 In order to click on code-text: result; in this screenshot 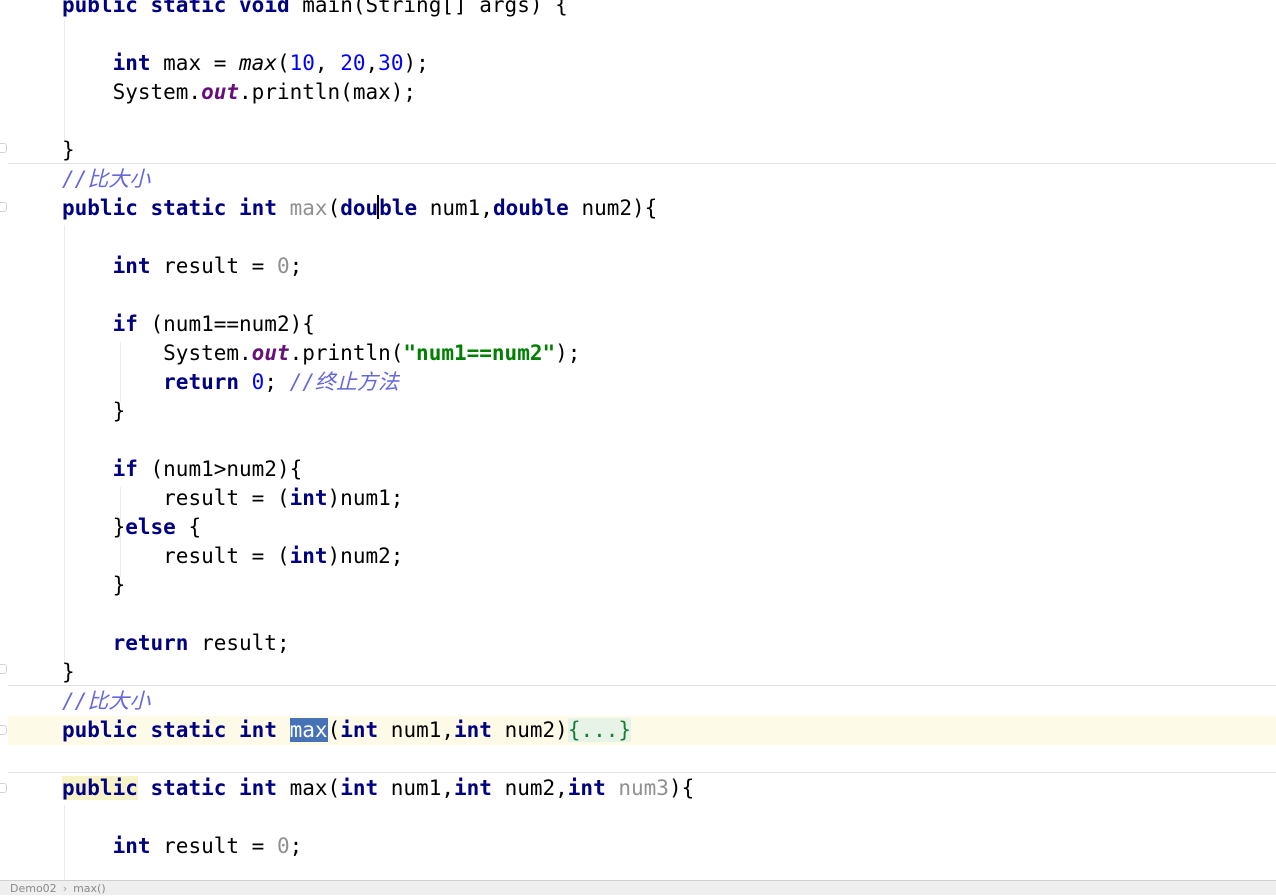, I will do `click(239, 643)`.